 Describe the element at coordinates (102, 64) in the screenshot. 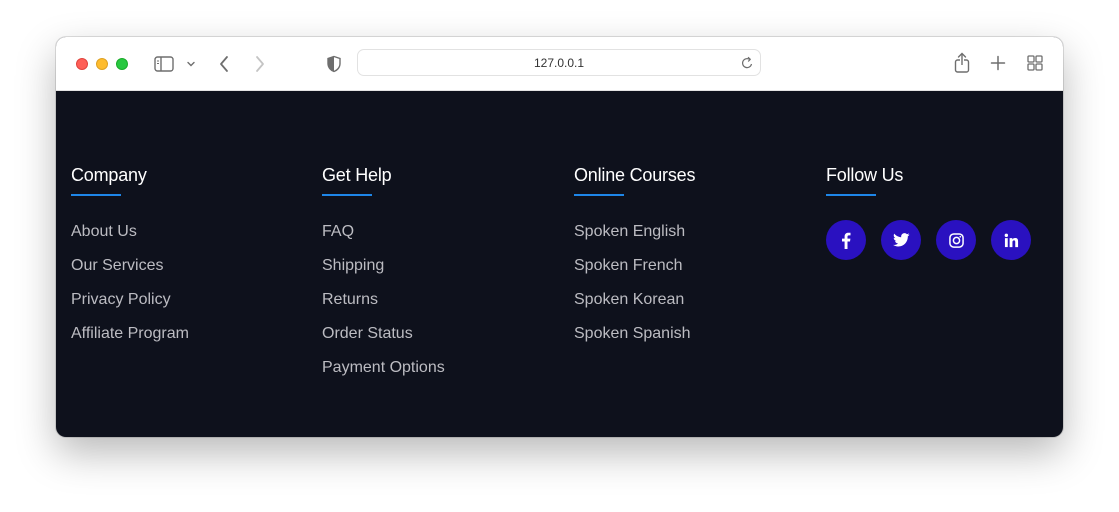

I see `minimize-window-button` at that location.